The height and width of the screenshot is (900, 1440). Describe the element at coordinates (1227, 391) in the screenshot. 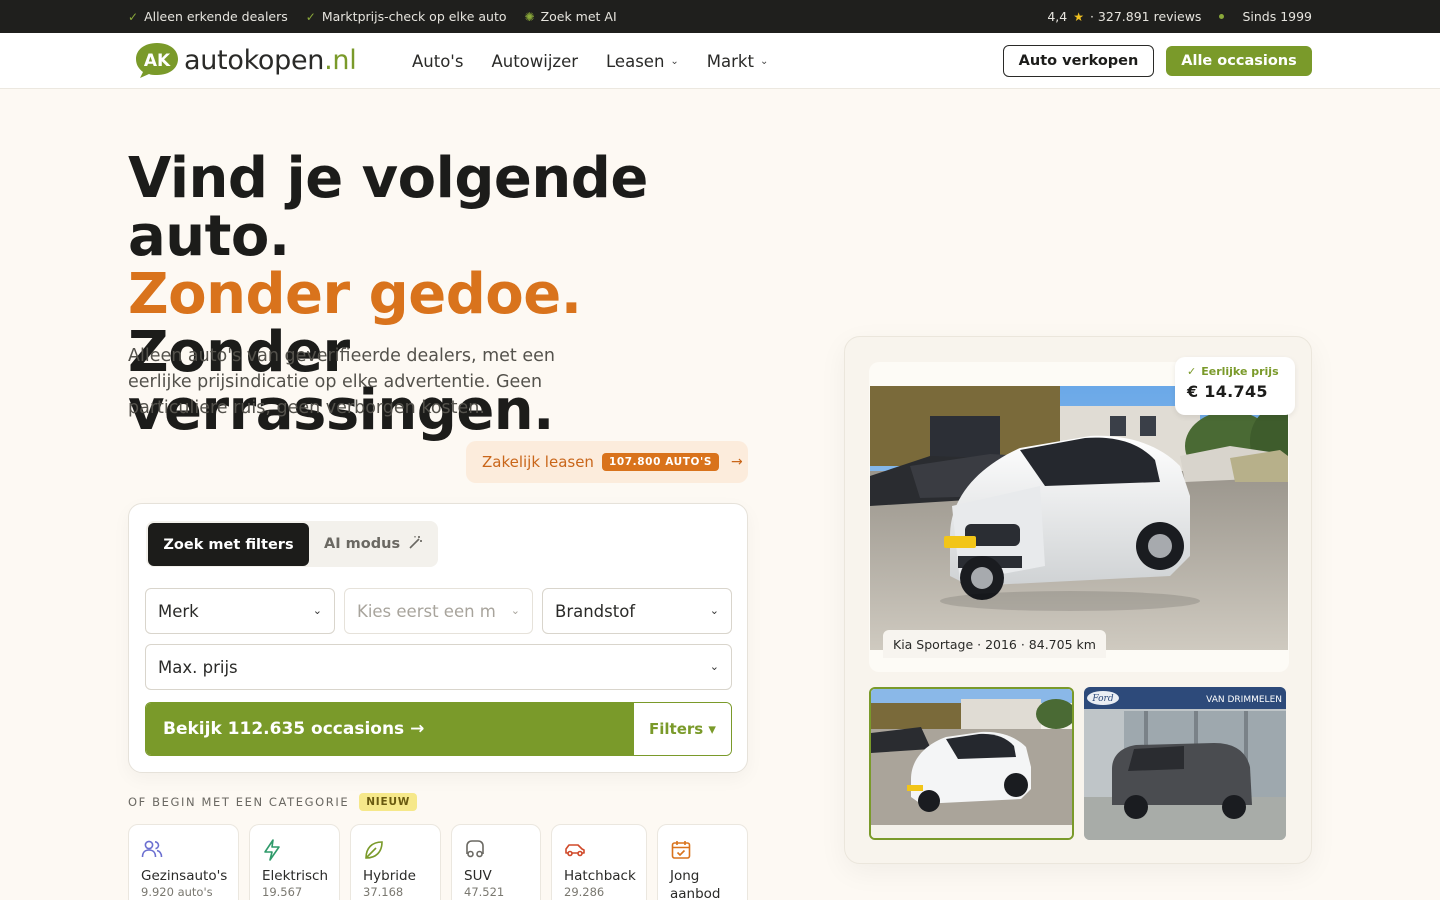

I see `car-price: € 14.745` at that location.